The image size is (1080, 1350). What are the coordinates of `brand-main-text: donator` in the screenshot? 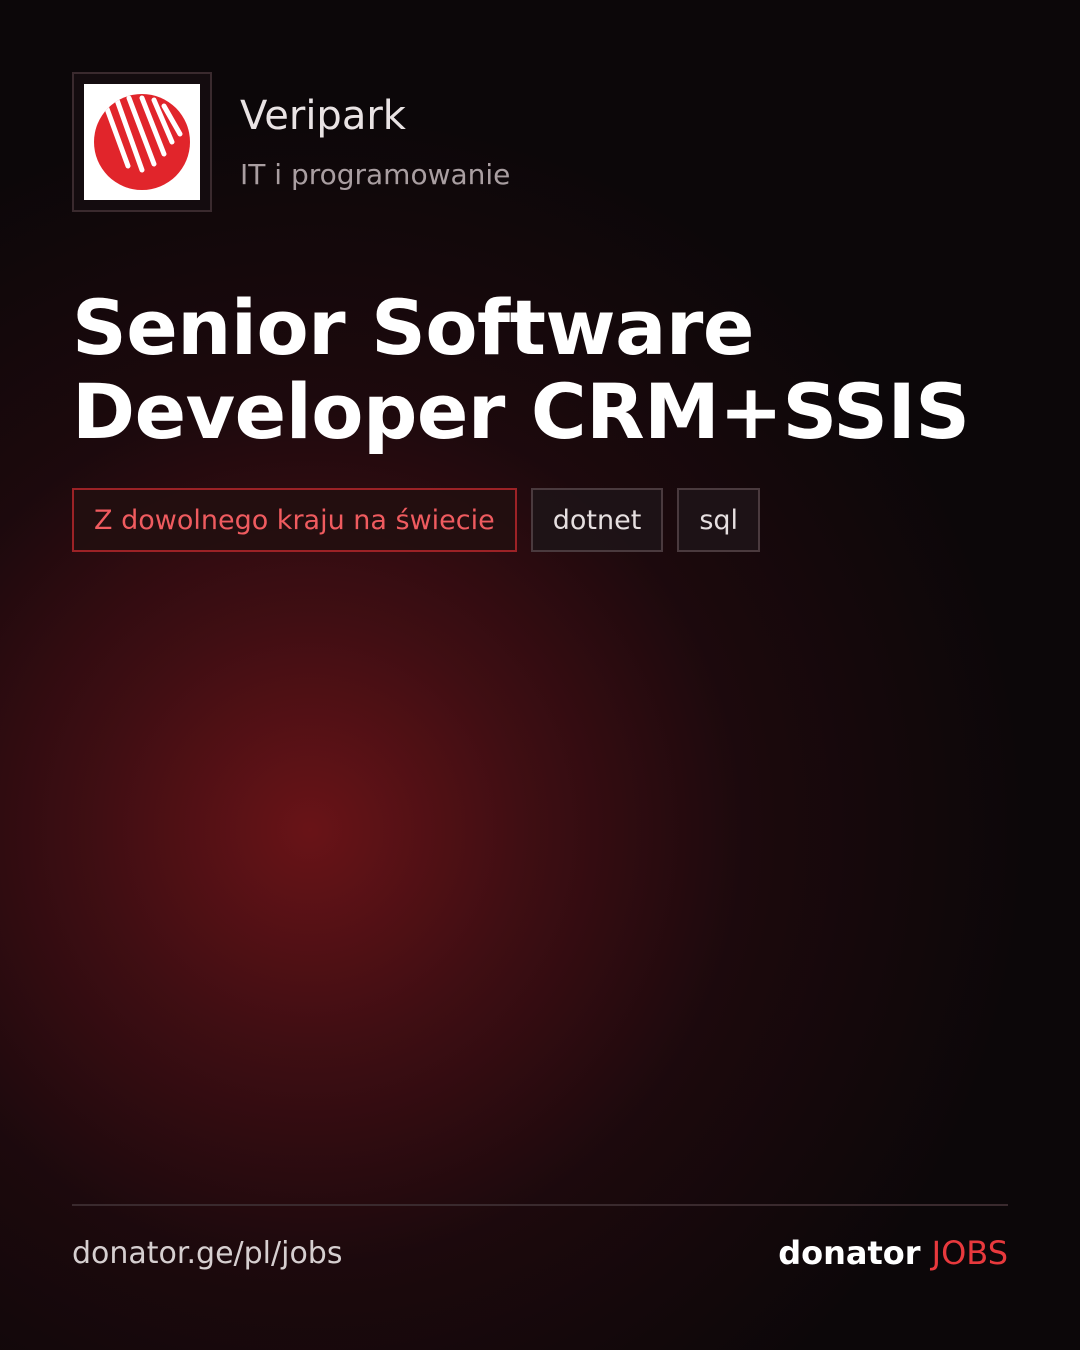 It's located at (849, 1253).